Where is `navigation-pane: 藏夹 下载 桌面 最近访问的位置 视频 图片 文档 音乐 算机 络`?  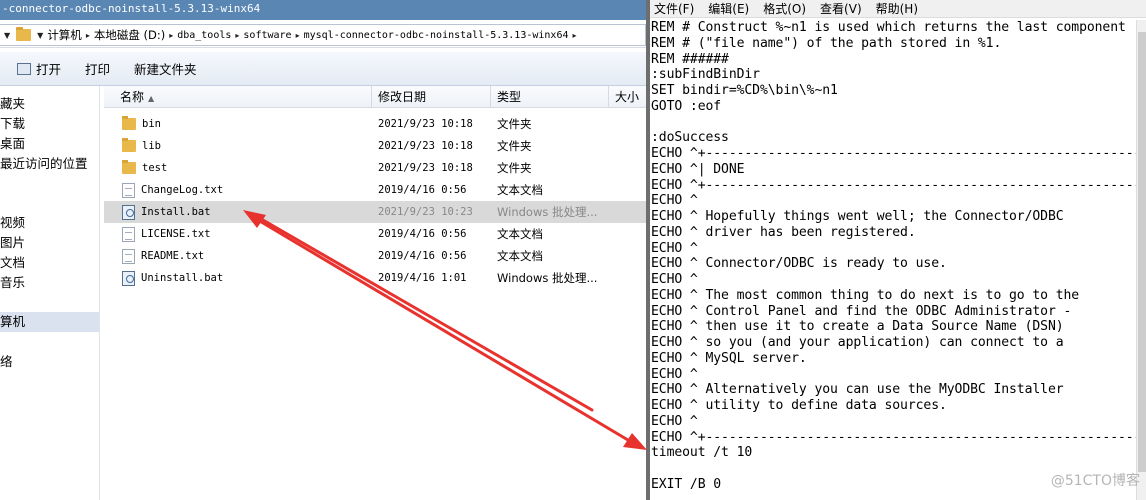 navigation-pane: 藏夹 下载 桌面 最近访问的位置 视频 图片 文档 音乐 算机 络 is located at coordinates (50, 293).